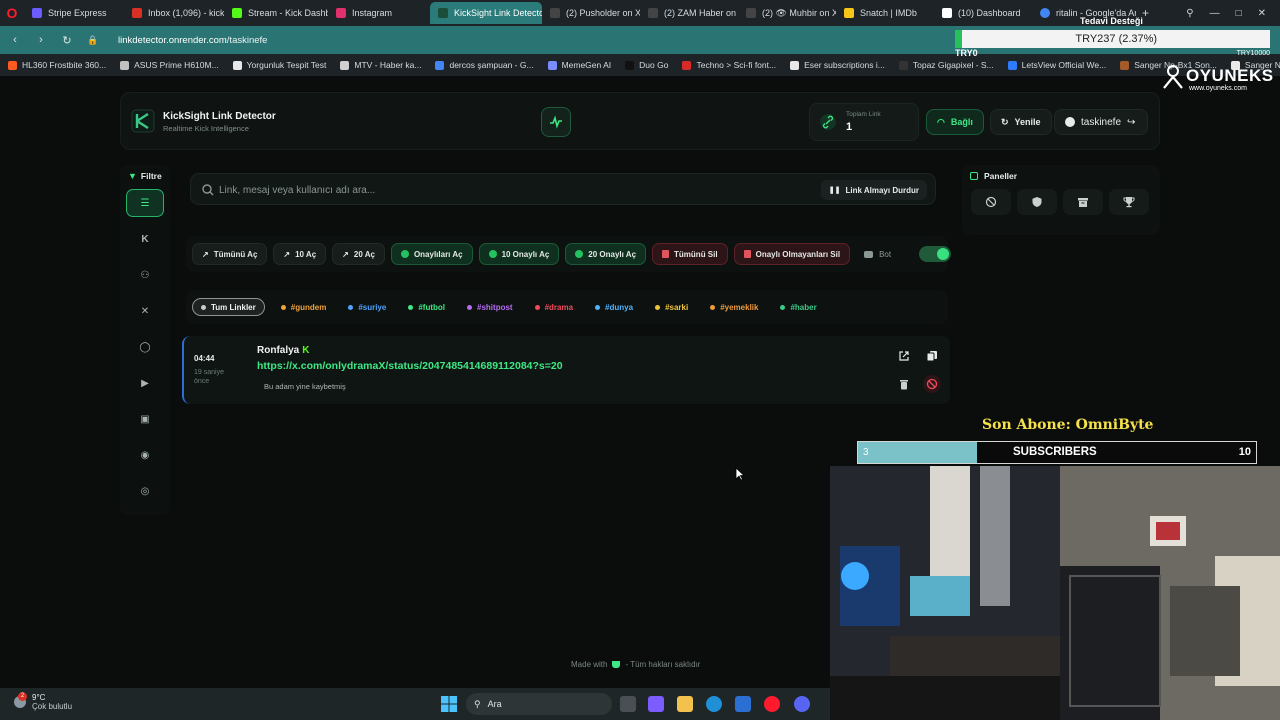 The image size is (1280, 720). What do you see at coordinates (43, 701) in the screenshot?
I see `weather-widget: 2 9°C Çok bulutlu` at bounding box center [43, 701].